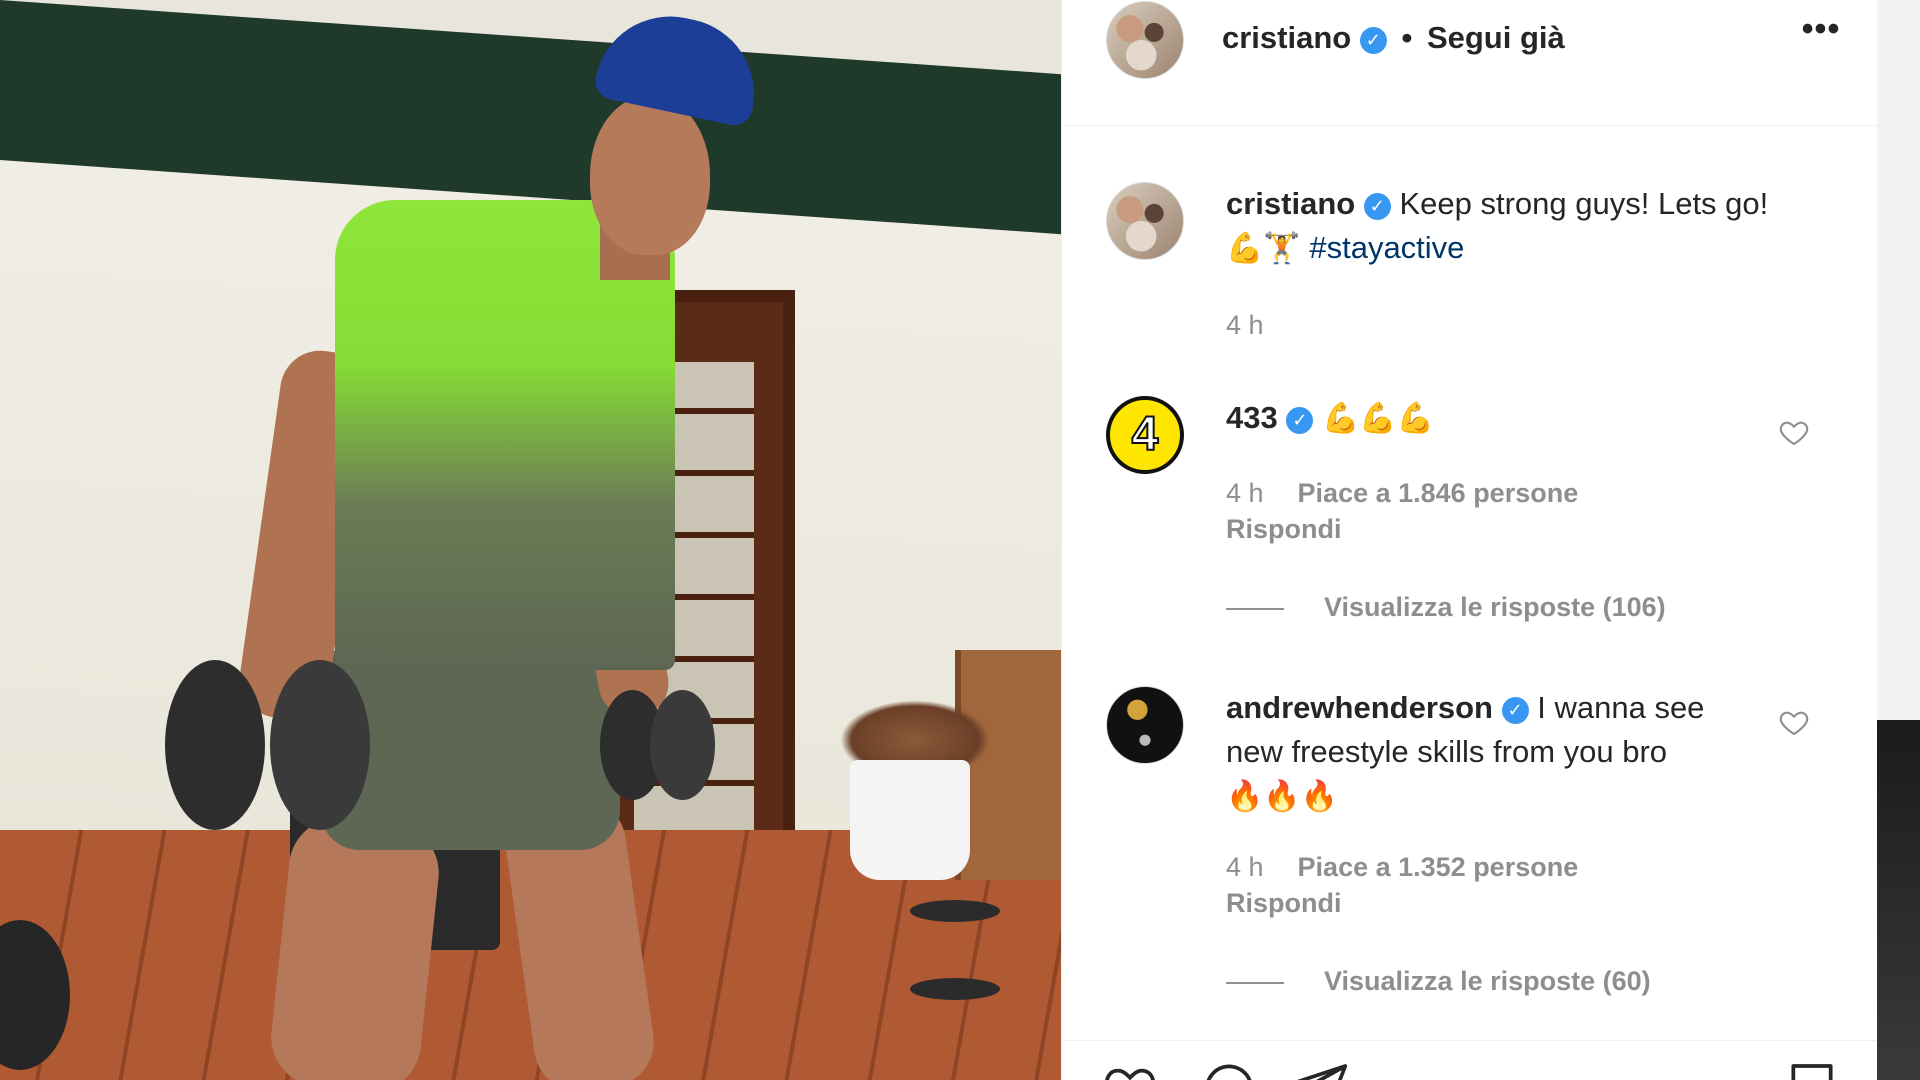 Image resolution: width=1920 pixels, height=1080 pixels. I want to click on comment-text-line2: new freestyle skills from you bro, so click(1447, 751).